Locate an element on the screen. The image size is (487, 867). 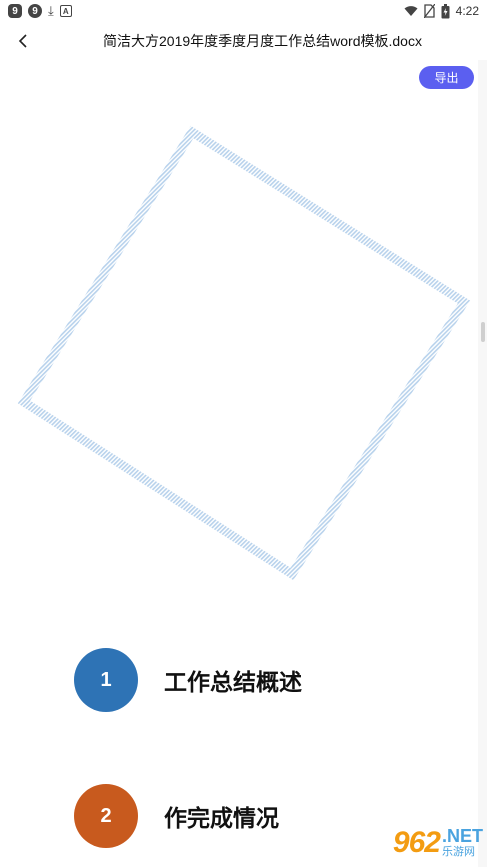
back-button is located at coordinates (23, 41).